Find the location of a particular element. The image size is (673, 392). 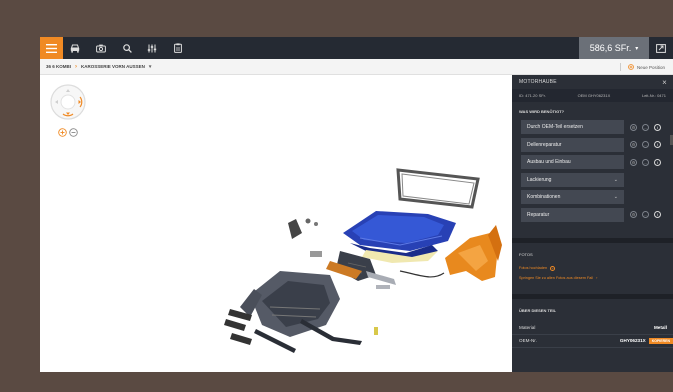

breadcrumb-section: KAROSSERIE VORN AUSSEN is located at coordinates (113, 66).